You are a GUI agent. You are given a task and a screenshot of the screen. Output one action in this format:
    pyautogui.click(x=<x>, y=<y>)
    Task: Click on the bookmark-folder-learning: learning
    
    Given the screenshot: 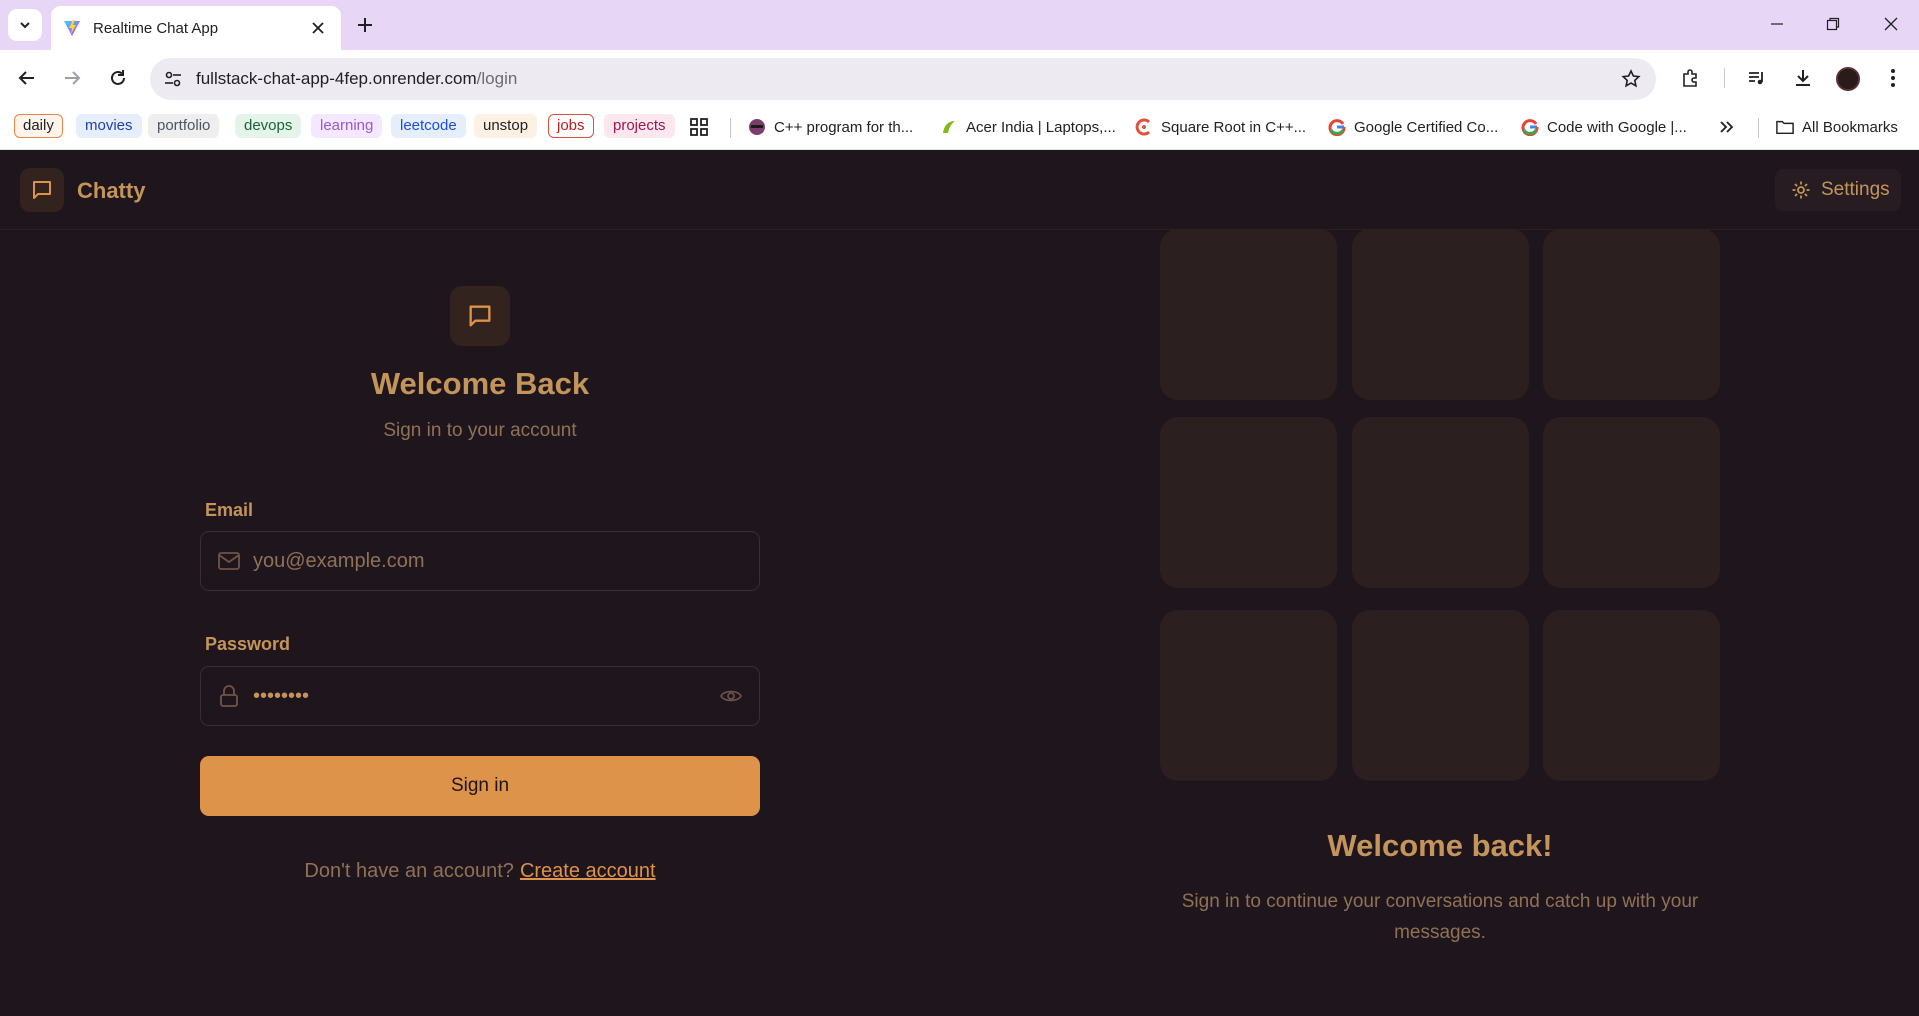 What is the action you would take?
    pyautogui.click(x=347, y=126)
    